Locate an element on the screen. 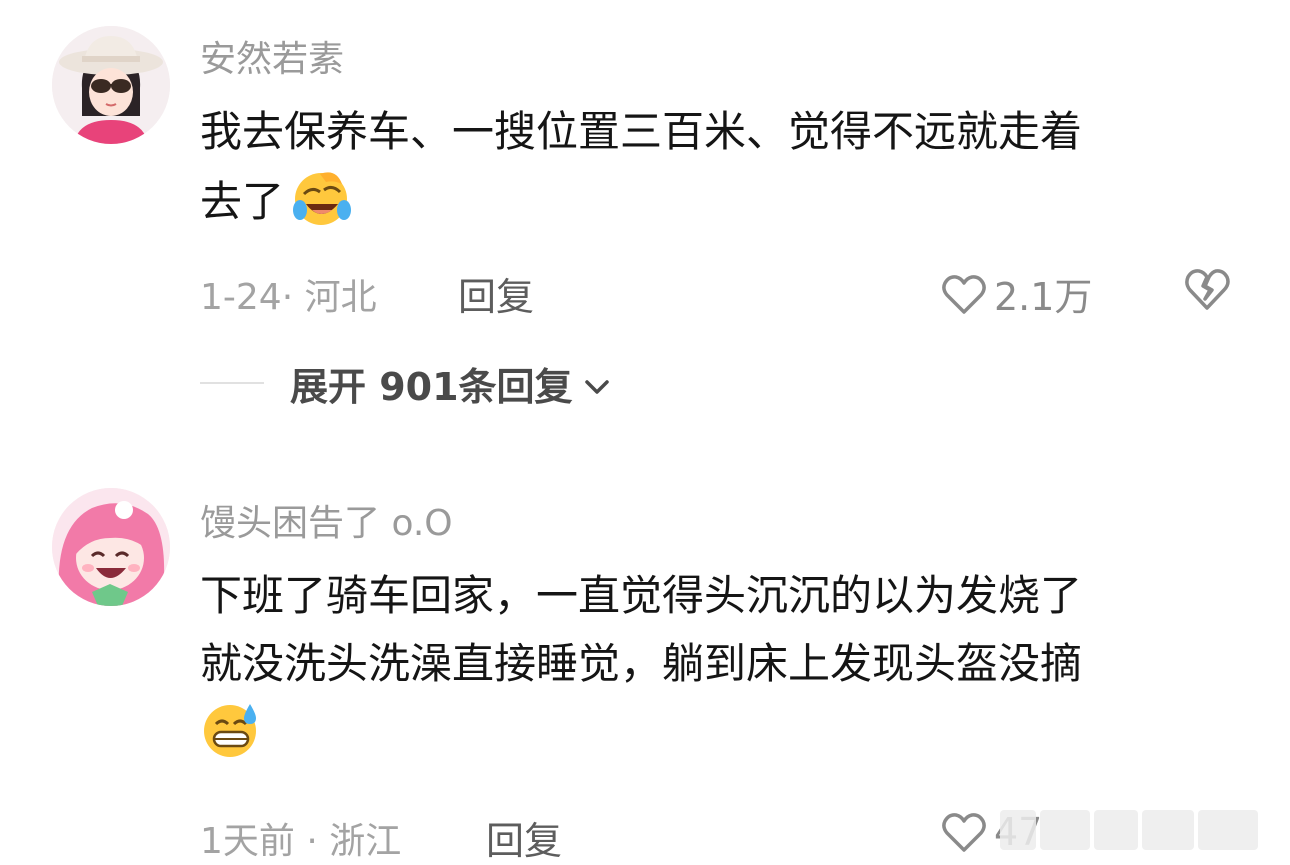 The image size is (1290, 865). broken-heart-icon is located at coordinates (1207, 289).